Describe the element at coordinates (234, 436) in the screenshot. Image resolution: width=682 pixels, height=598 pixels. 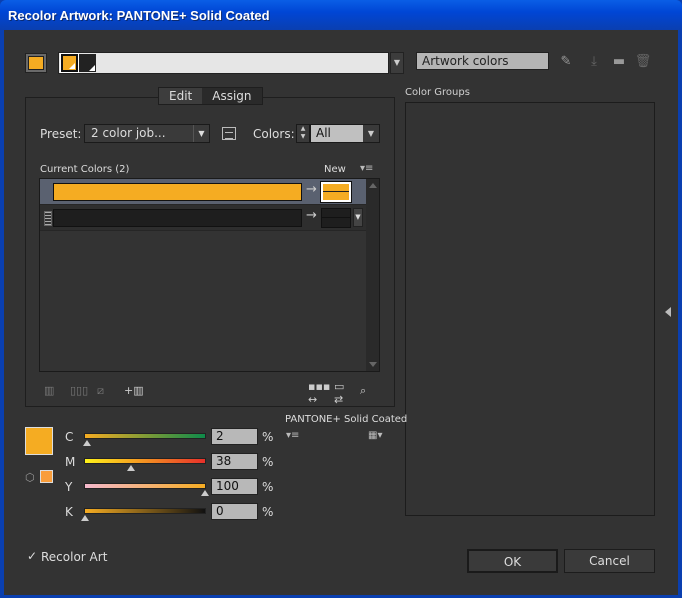
I see `cyan-value: 2` at that location.